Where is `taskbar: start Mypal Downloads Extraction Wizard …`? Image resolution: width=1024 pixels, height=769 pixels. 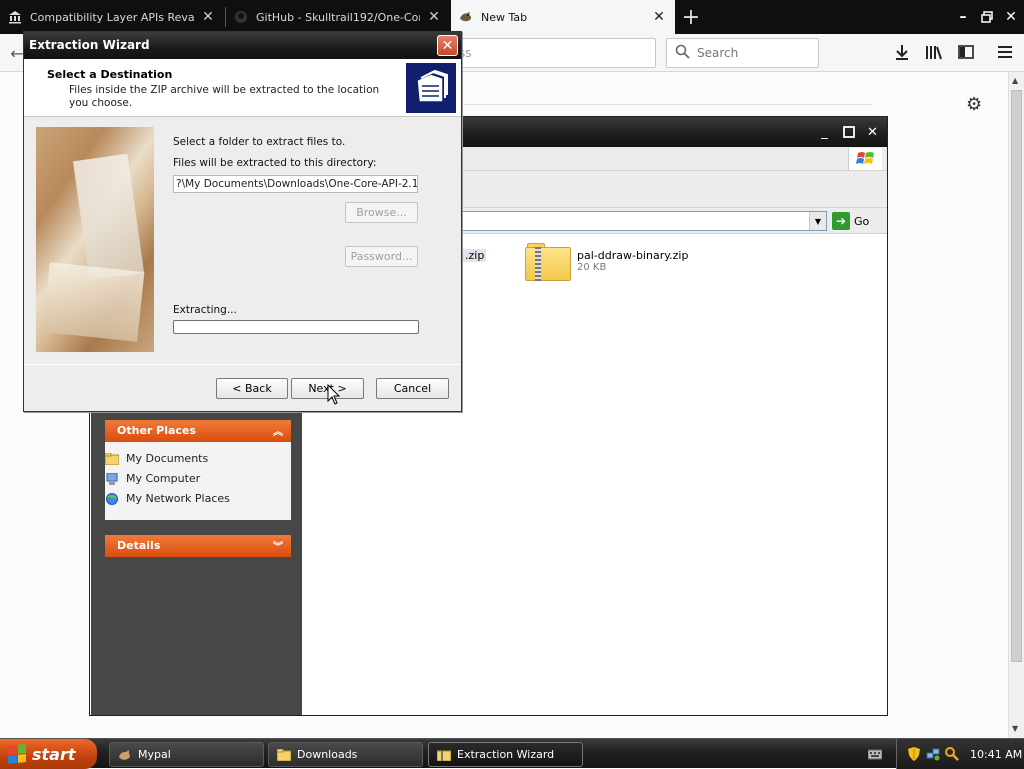
taskbar: start Mypal Downloads Extraction Wizard … is located at coordinates (512, 753).